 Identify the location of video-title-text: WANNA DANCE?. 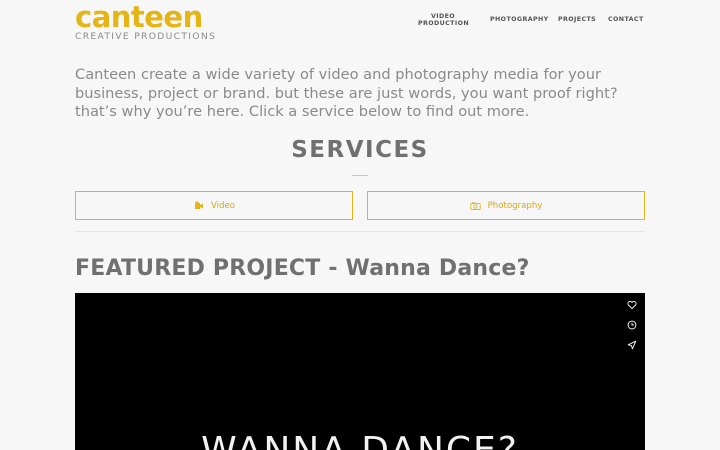
(360, 440).